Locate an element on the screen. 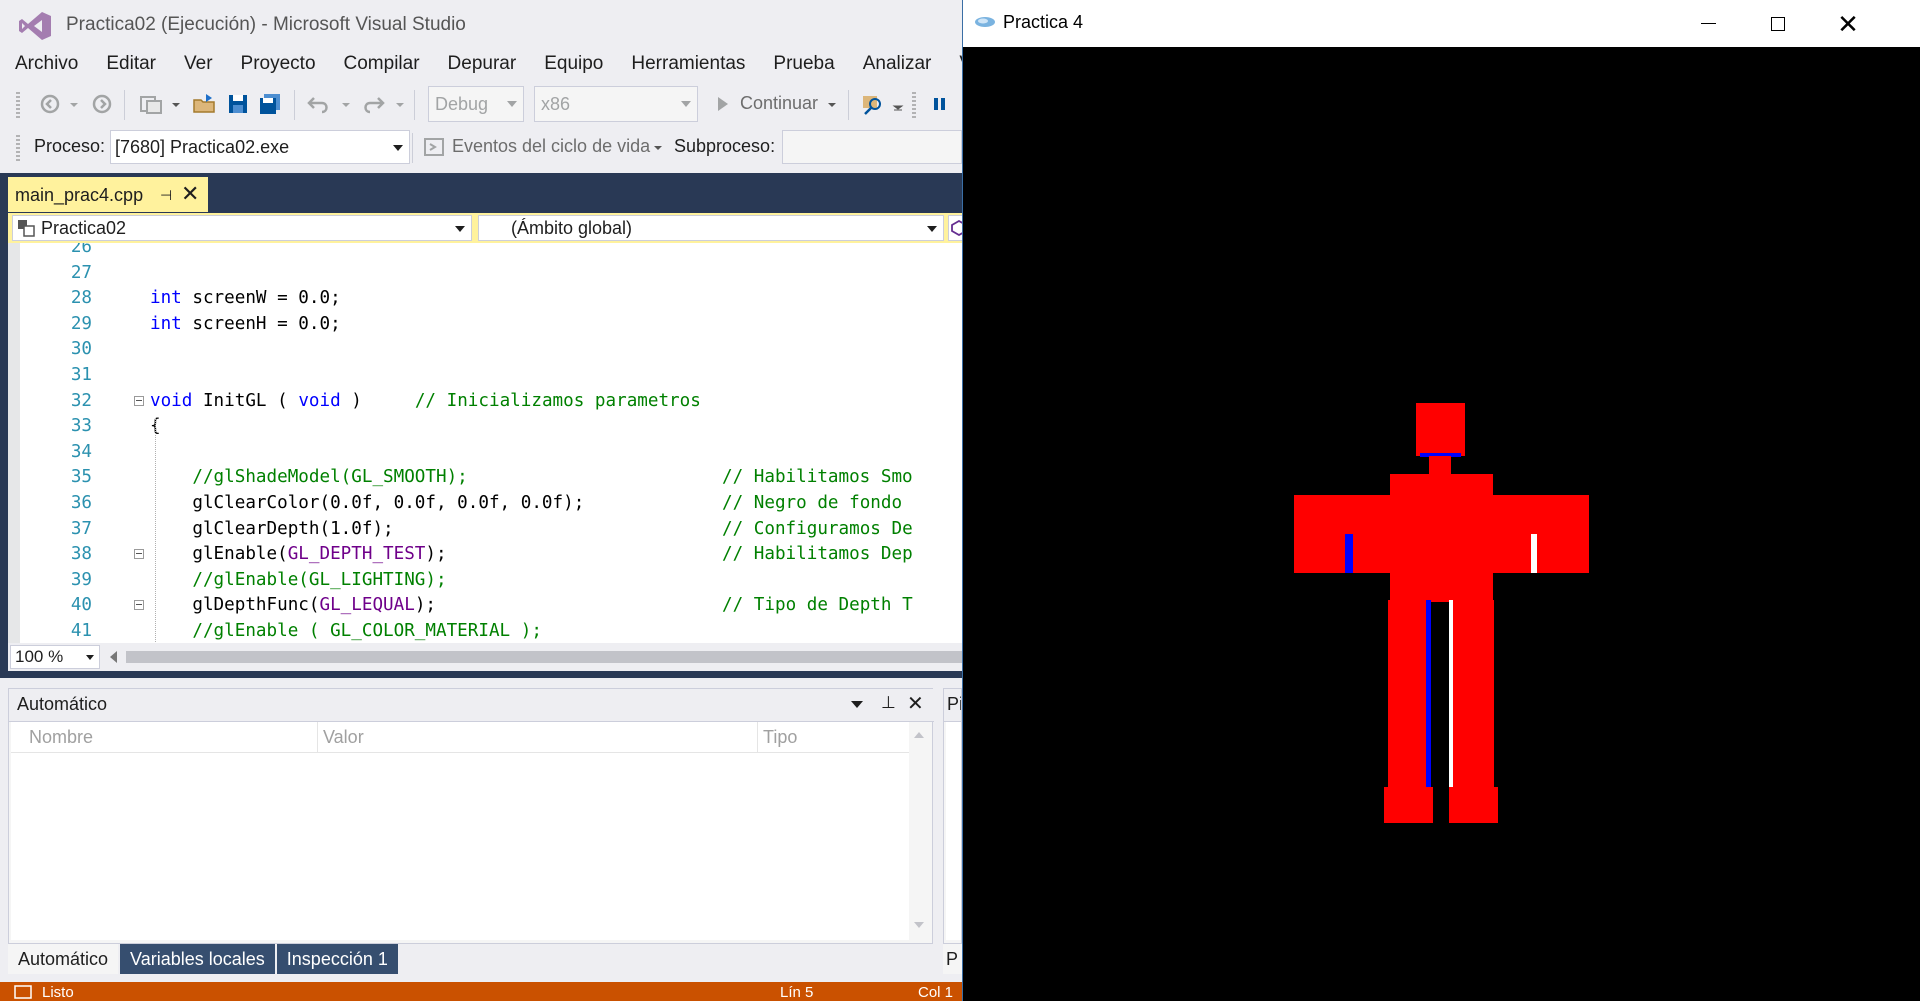  code-line: 30 is located at coordinates (485, 349).